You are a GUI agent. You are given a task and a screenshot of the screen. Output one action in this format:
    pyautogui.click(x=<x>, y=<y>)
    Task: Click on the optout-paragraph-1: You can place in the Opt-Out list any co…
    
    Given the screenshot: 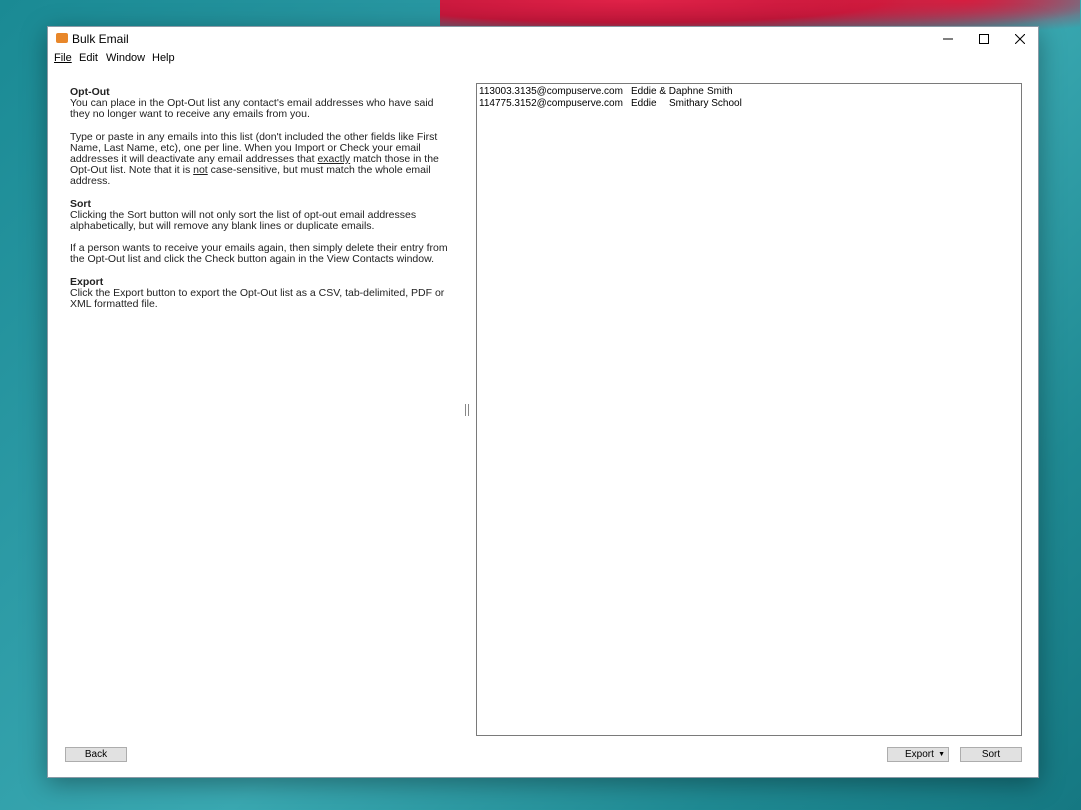 What is the action you would take?
    pyautogui.click(x=252, y=109)
    